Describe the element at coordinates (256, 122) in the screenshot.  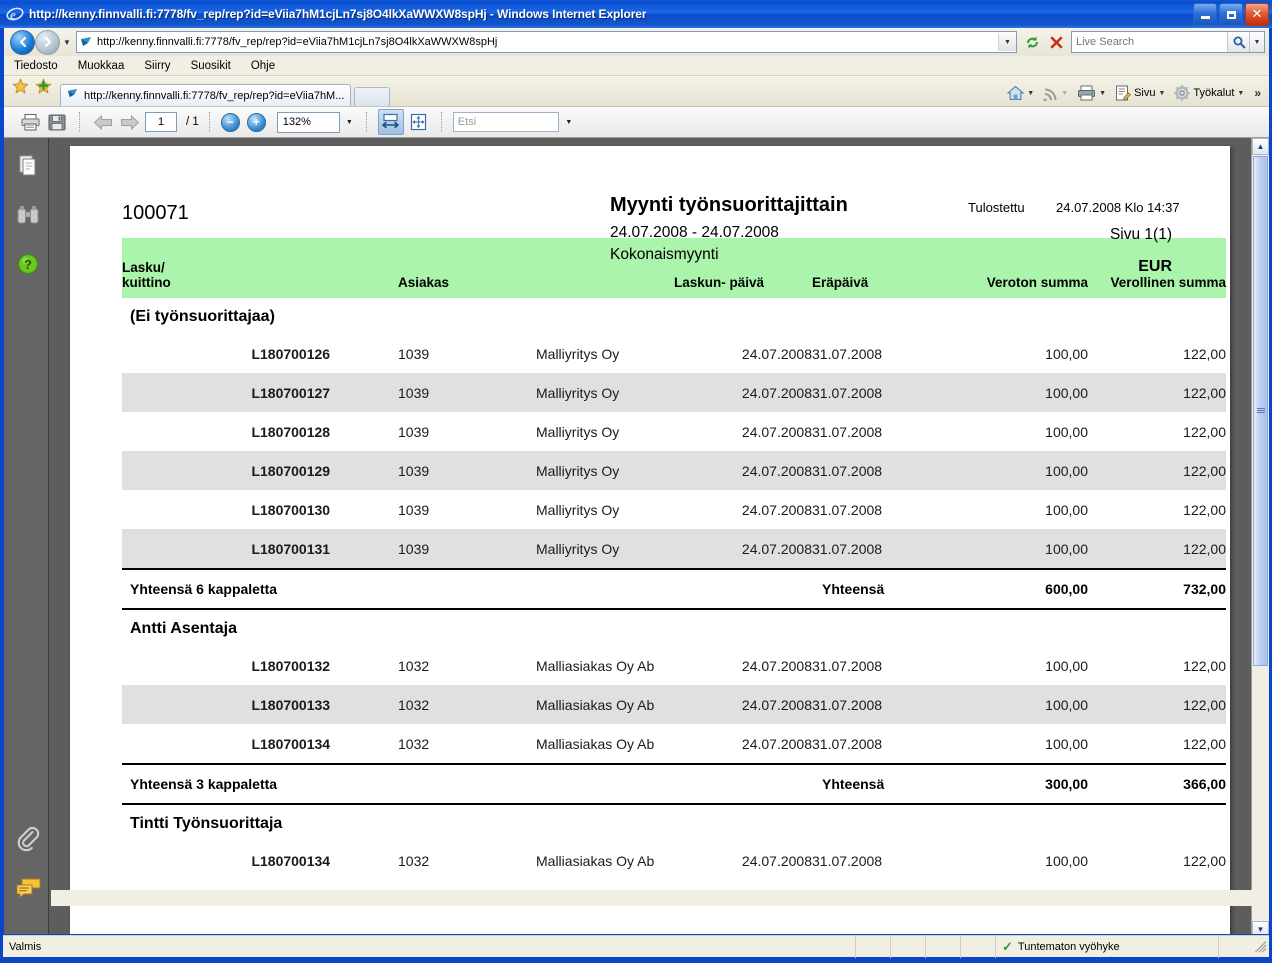
I see `pdf-zoom-in-button: +` at that location.